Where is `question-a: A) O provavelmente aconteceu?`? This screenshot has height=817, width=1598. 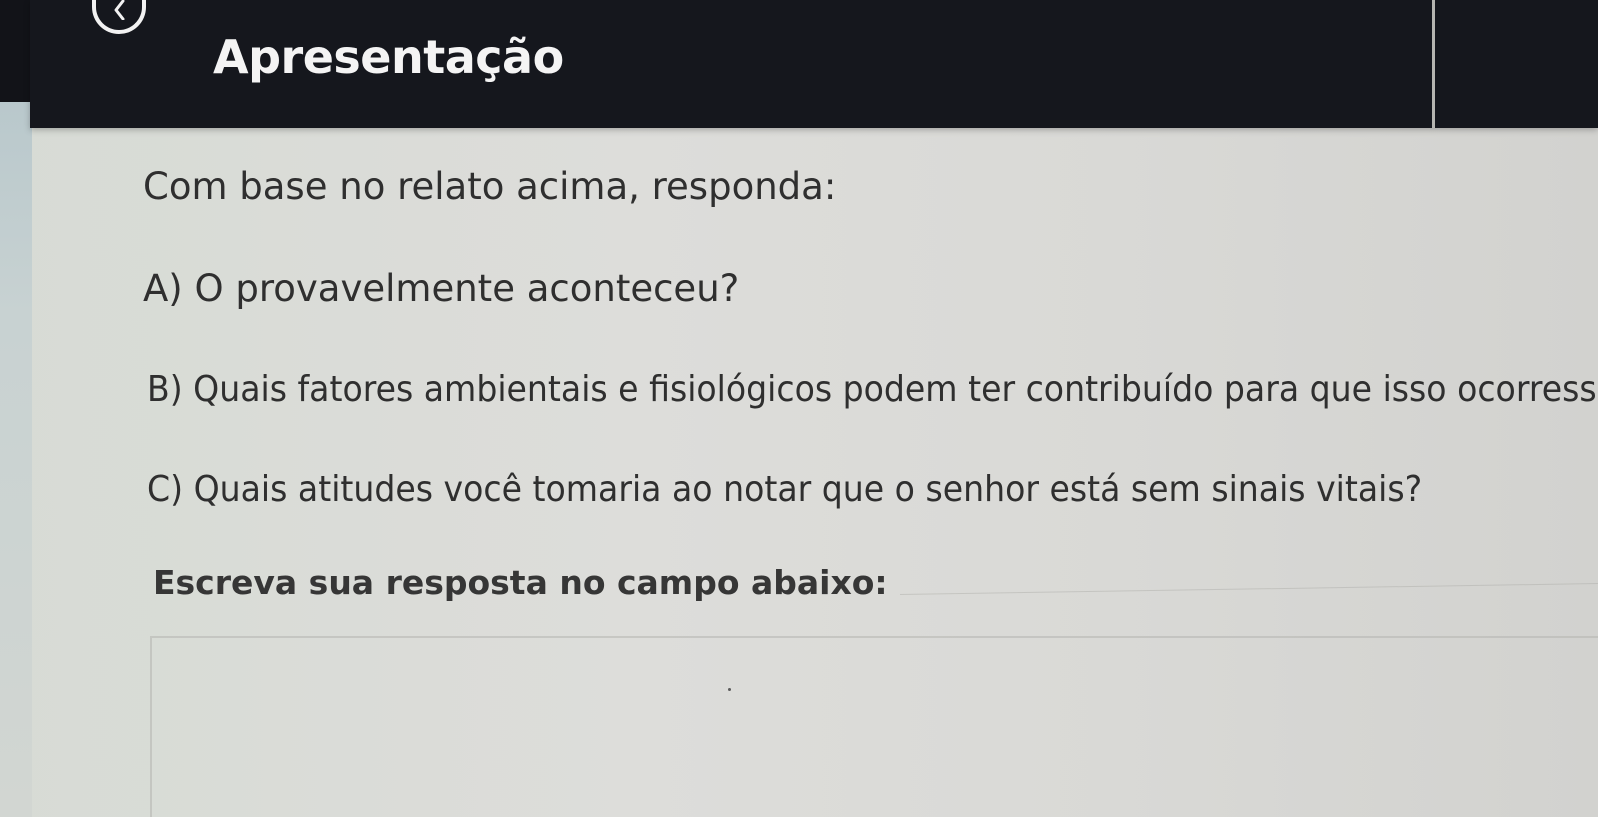 question-a: A) O provavelmente aconteceu? is located at coordinates (441, 288).